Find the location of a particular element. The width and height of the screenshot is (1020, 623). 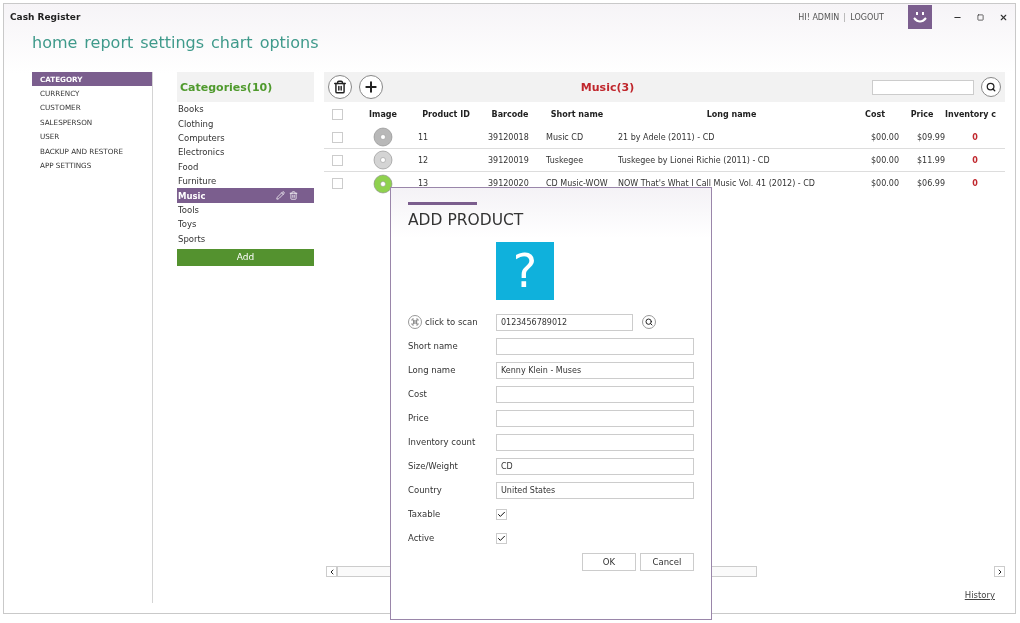

table-cell-text: $06.99 is located at coordinates (930, 183).